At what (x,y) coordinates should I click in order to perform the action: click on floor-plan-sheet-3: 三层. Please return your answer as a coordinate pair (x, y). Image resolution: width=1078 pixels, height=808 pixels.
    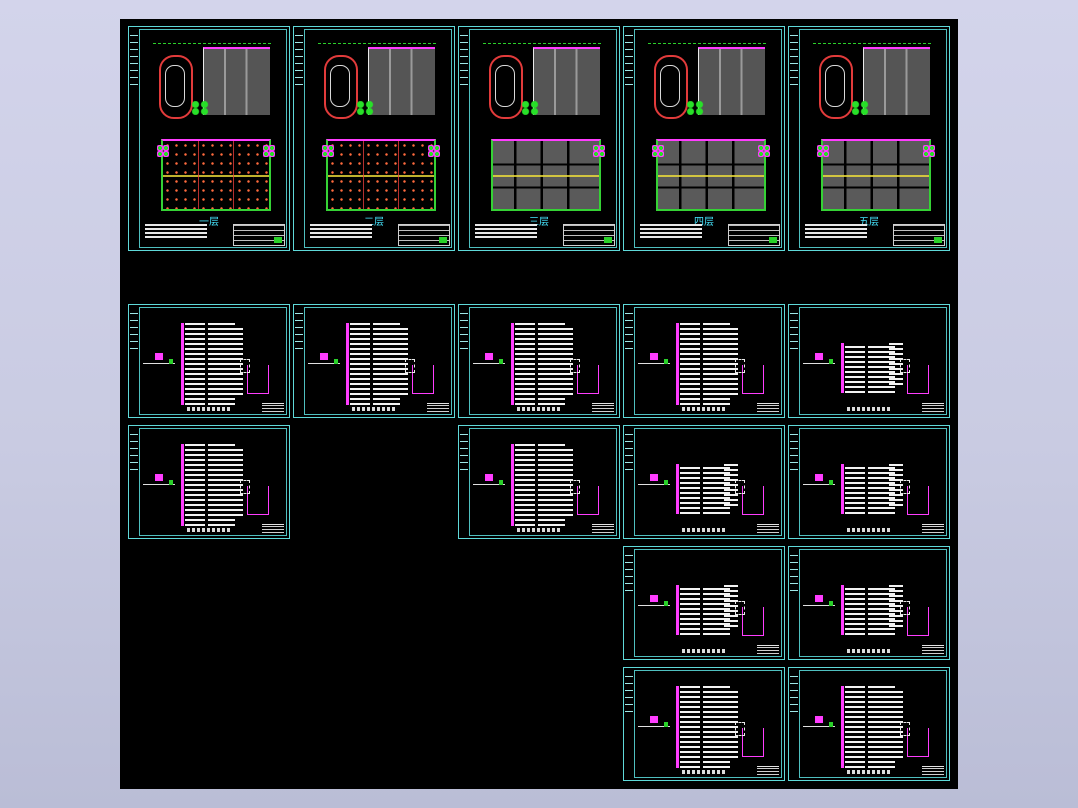
    Looking at the image, I should click on (539, 138).